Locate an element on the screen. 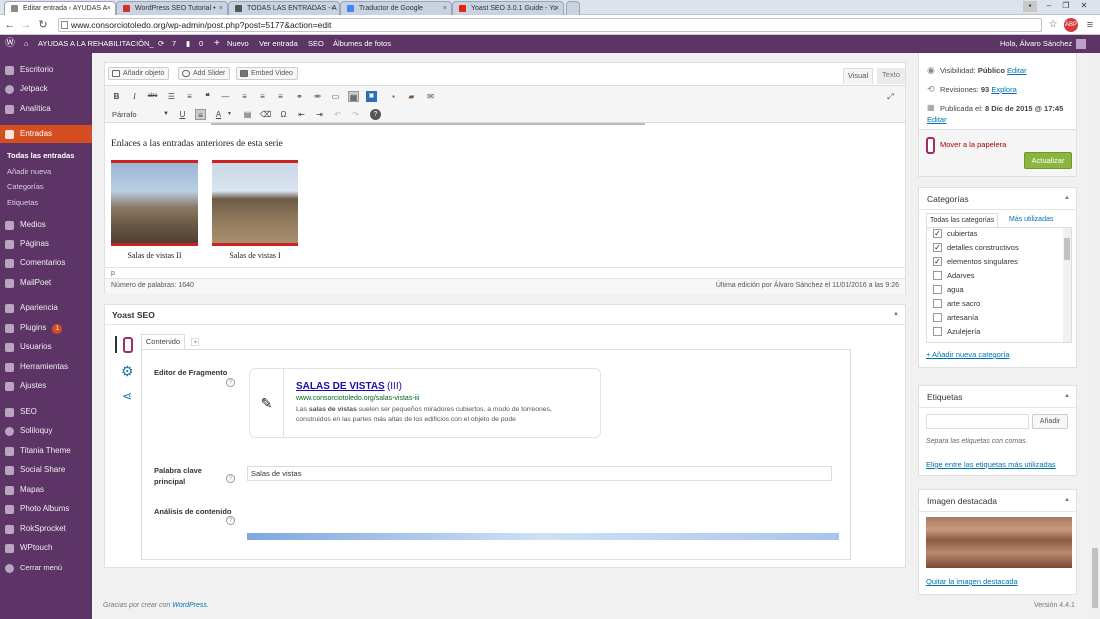  align-center-icon: ≡ is located at coordinates (262, 96).